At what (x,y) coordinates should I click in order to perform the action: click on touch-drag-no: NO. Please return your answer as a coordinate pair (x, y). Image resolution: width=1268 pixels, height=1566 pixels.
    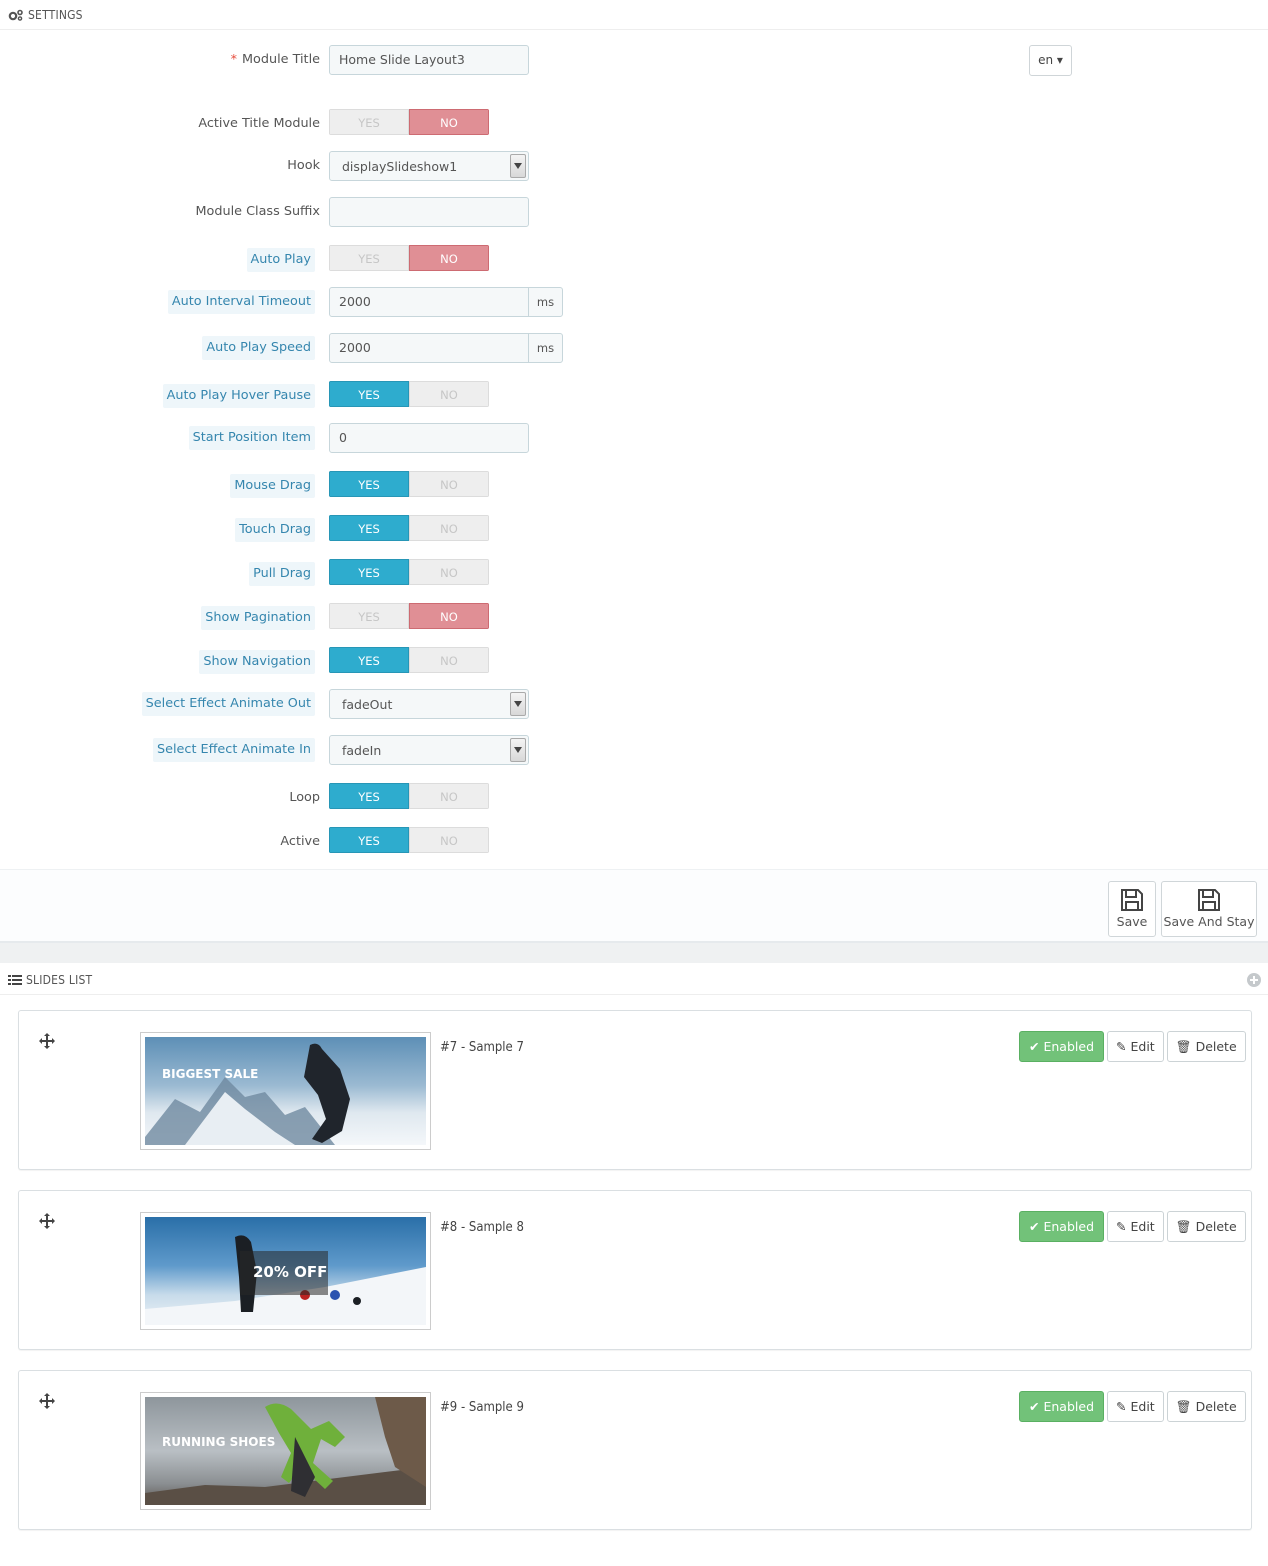
    Looking at the image, I should click on (449, 528).